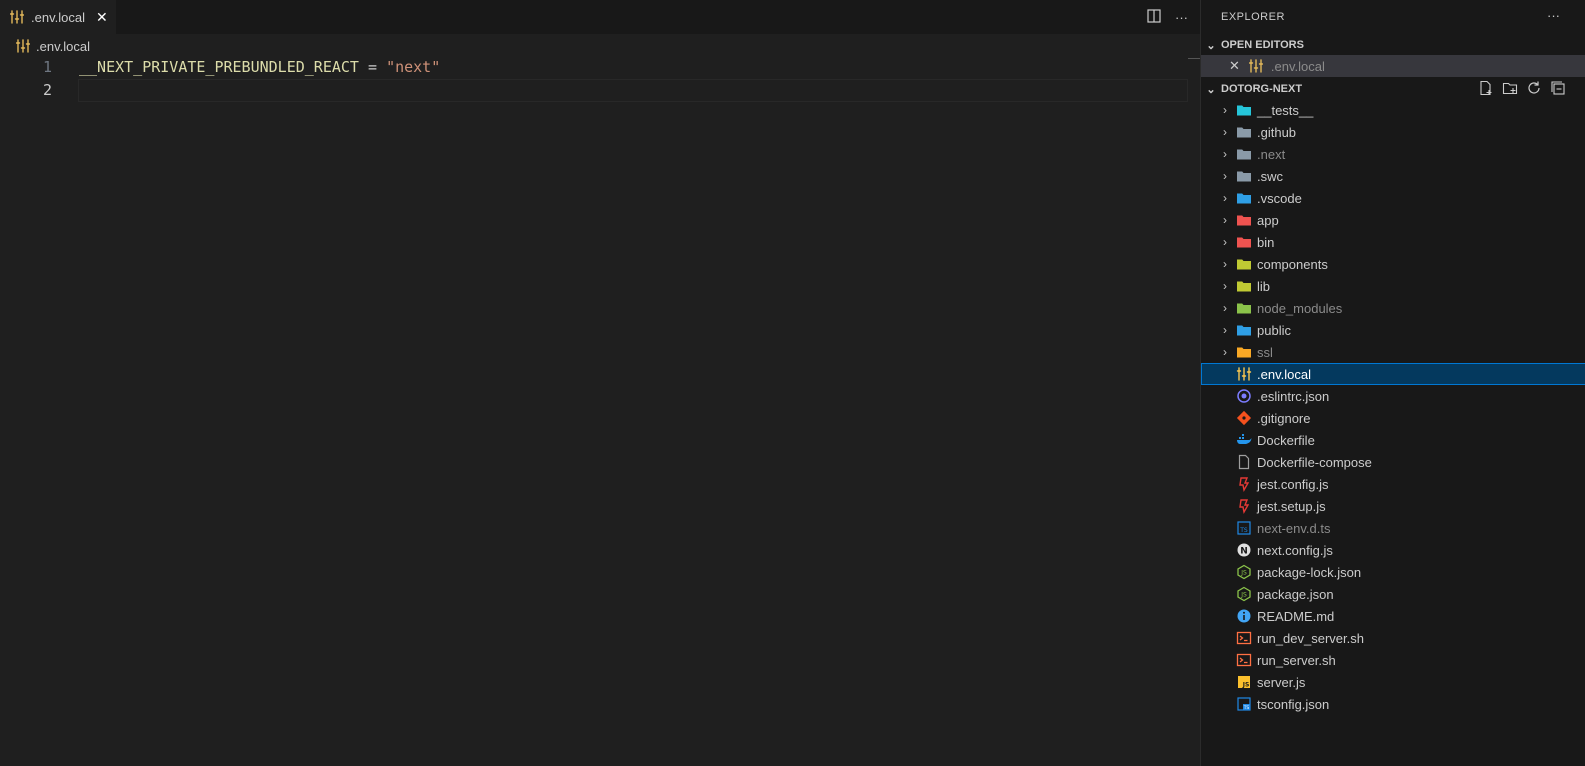 The width and height of the screenshot is (1585, 766). Describe the element at coordinates (1244, 264) in the screenshot. I see `folder-components-icon` at that location.